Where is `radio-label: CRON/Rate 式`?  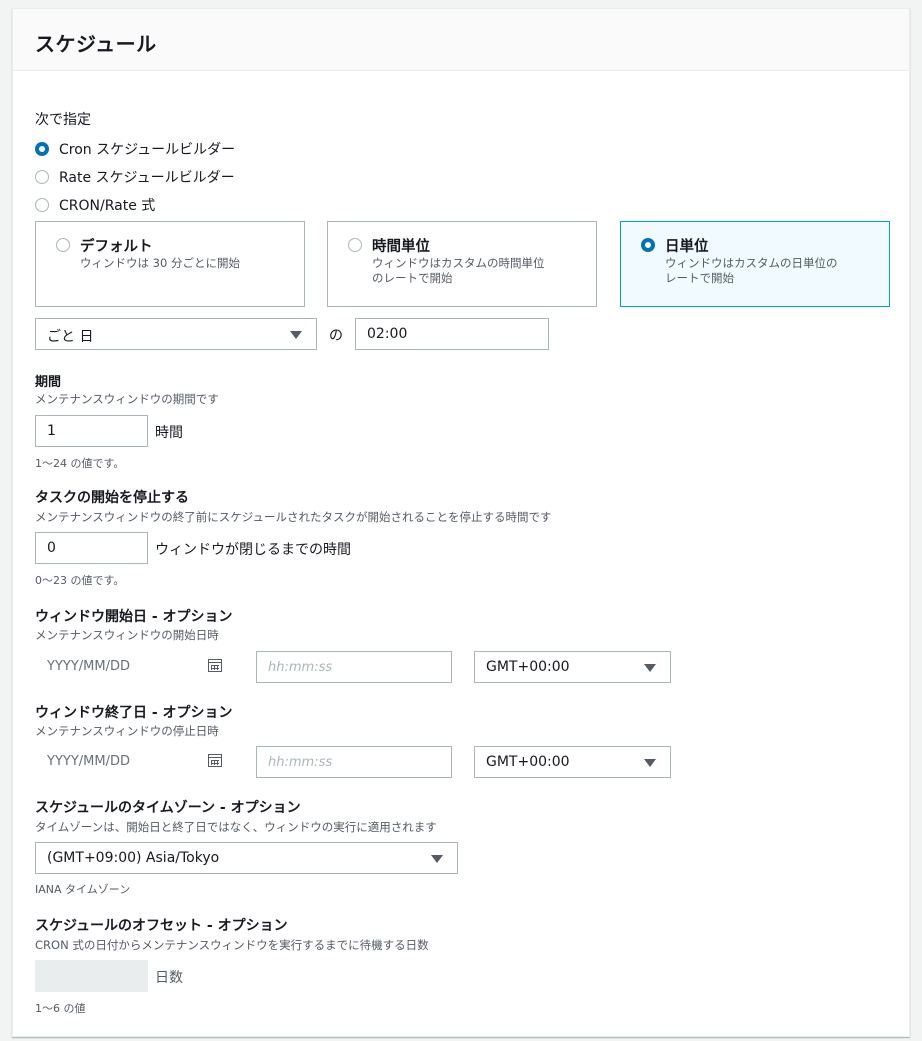
radio-label: CRON/Rate 式 is located at coordinates (107, 206).